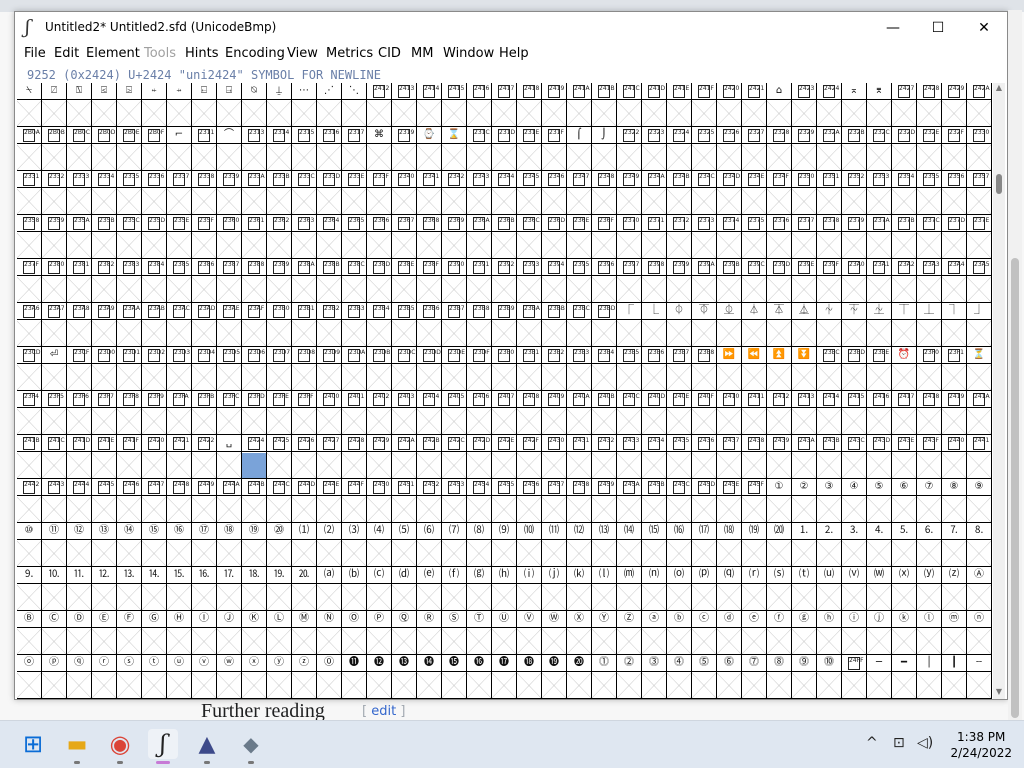 The height and width of the screenshot is (768, 1024). What do you see at coordinates (279, 325) in the screenshot?
I see `glyph-cell: 23B0` at bounding box center [279, 325].